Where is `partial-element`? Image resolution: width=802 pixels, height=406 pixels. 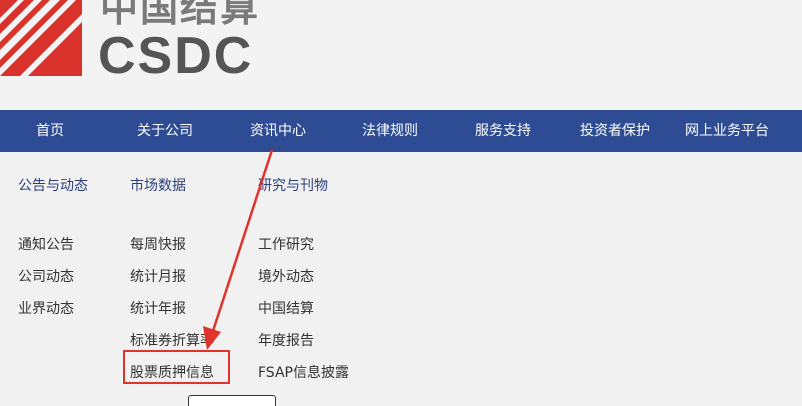 partial-element is located at coordinates (232, 400).